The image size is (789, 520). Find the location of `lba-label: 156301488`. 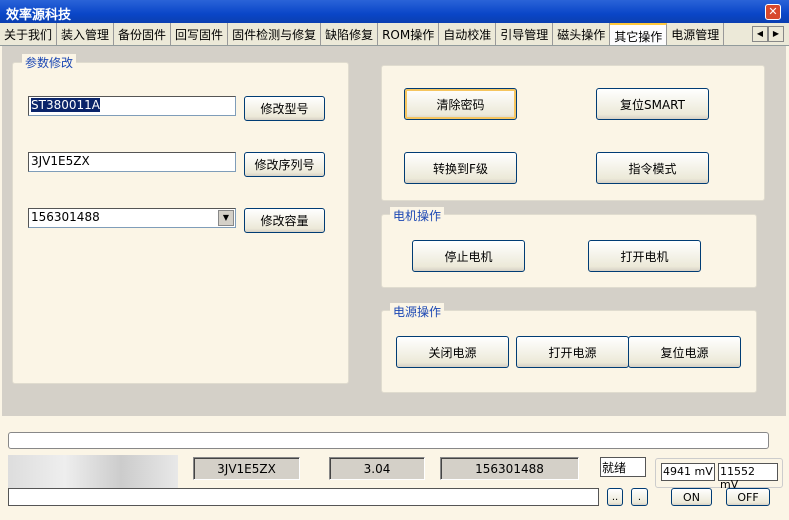

lba-label: 156301488 is located at coordinates (509, 468).